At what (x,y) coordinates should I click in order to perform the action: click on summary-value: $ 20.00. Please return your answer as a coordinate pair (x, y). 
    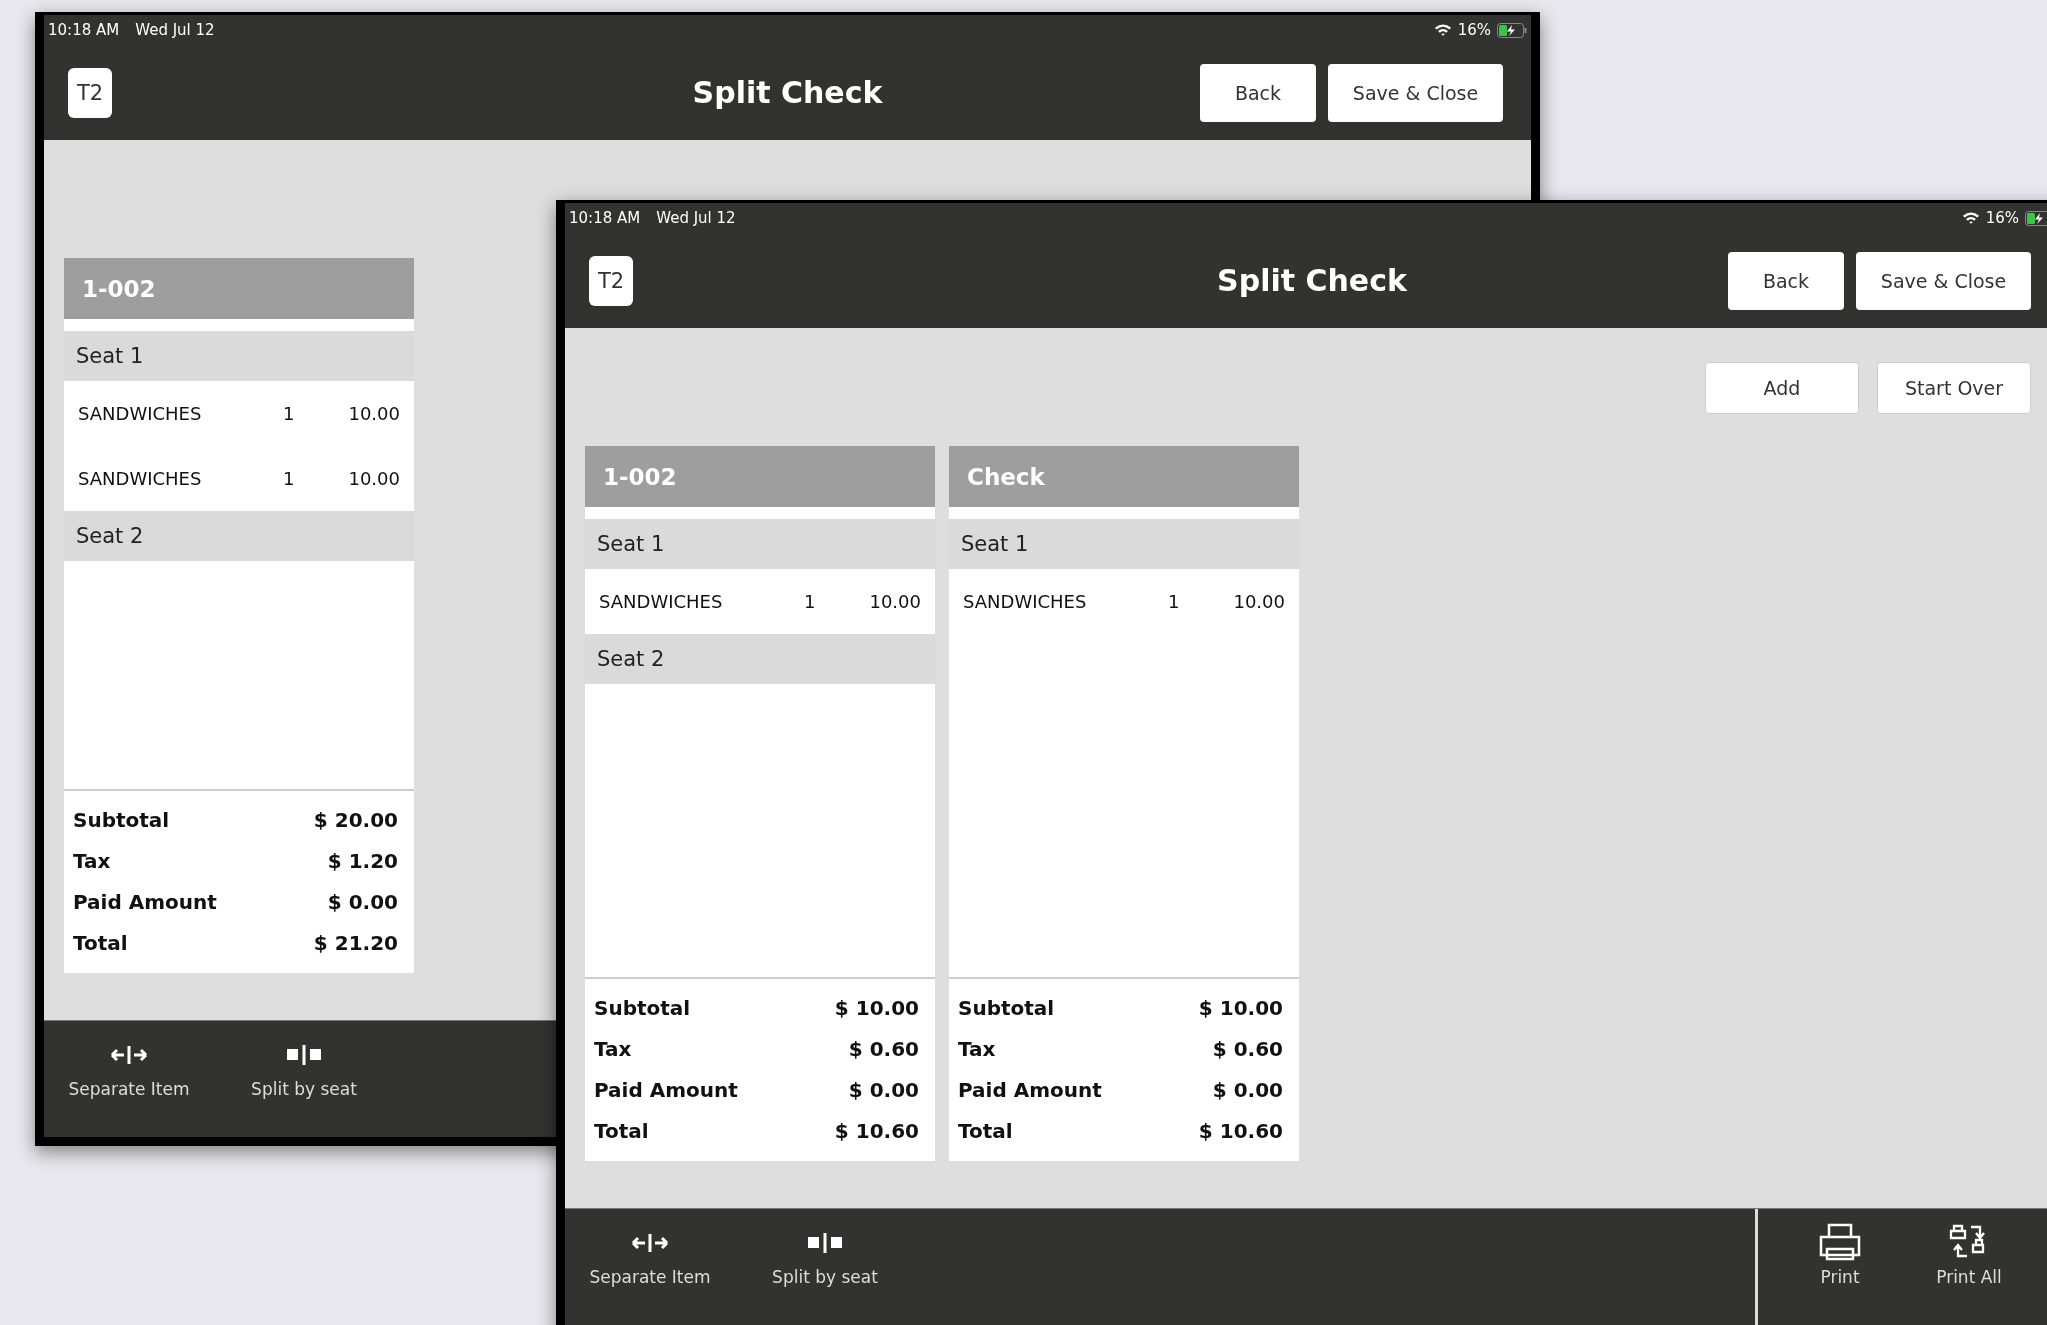
    Looking at the image, I should click on (355, 819).